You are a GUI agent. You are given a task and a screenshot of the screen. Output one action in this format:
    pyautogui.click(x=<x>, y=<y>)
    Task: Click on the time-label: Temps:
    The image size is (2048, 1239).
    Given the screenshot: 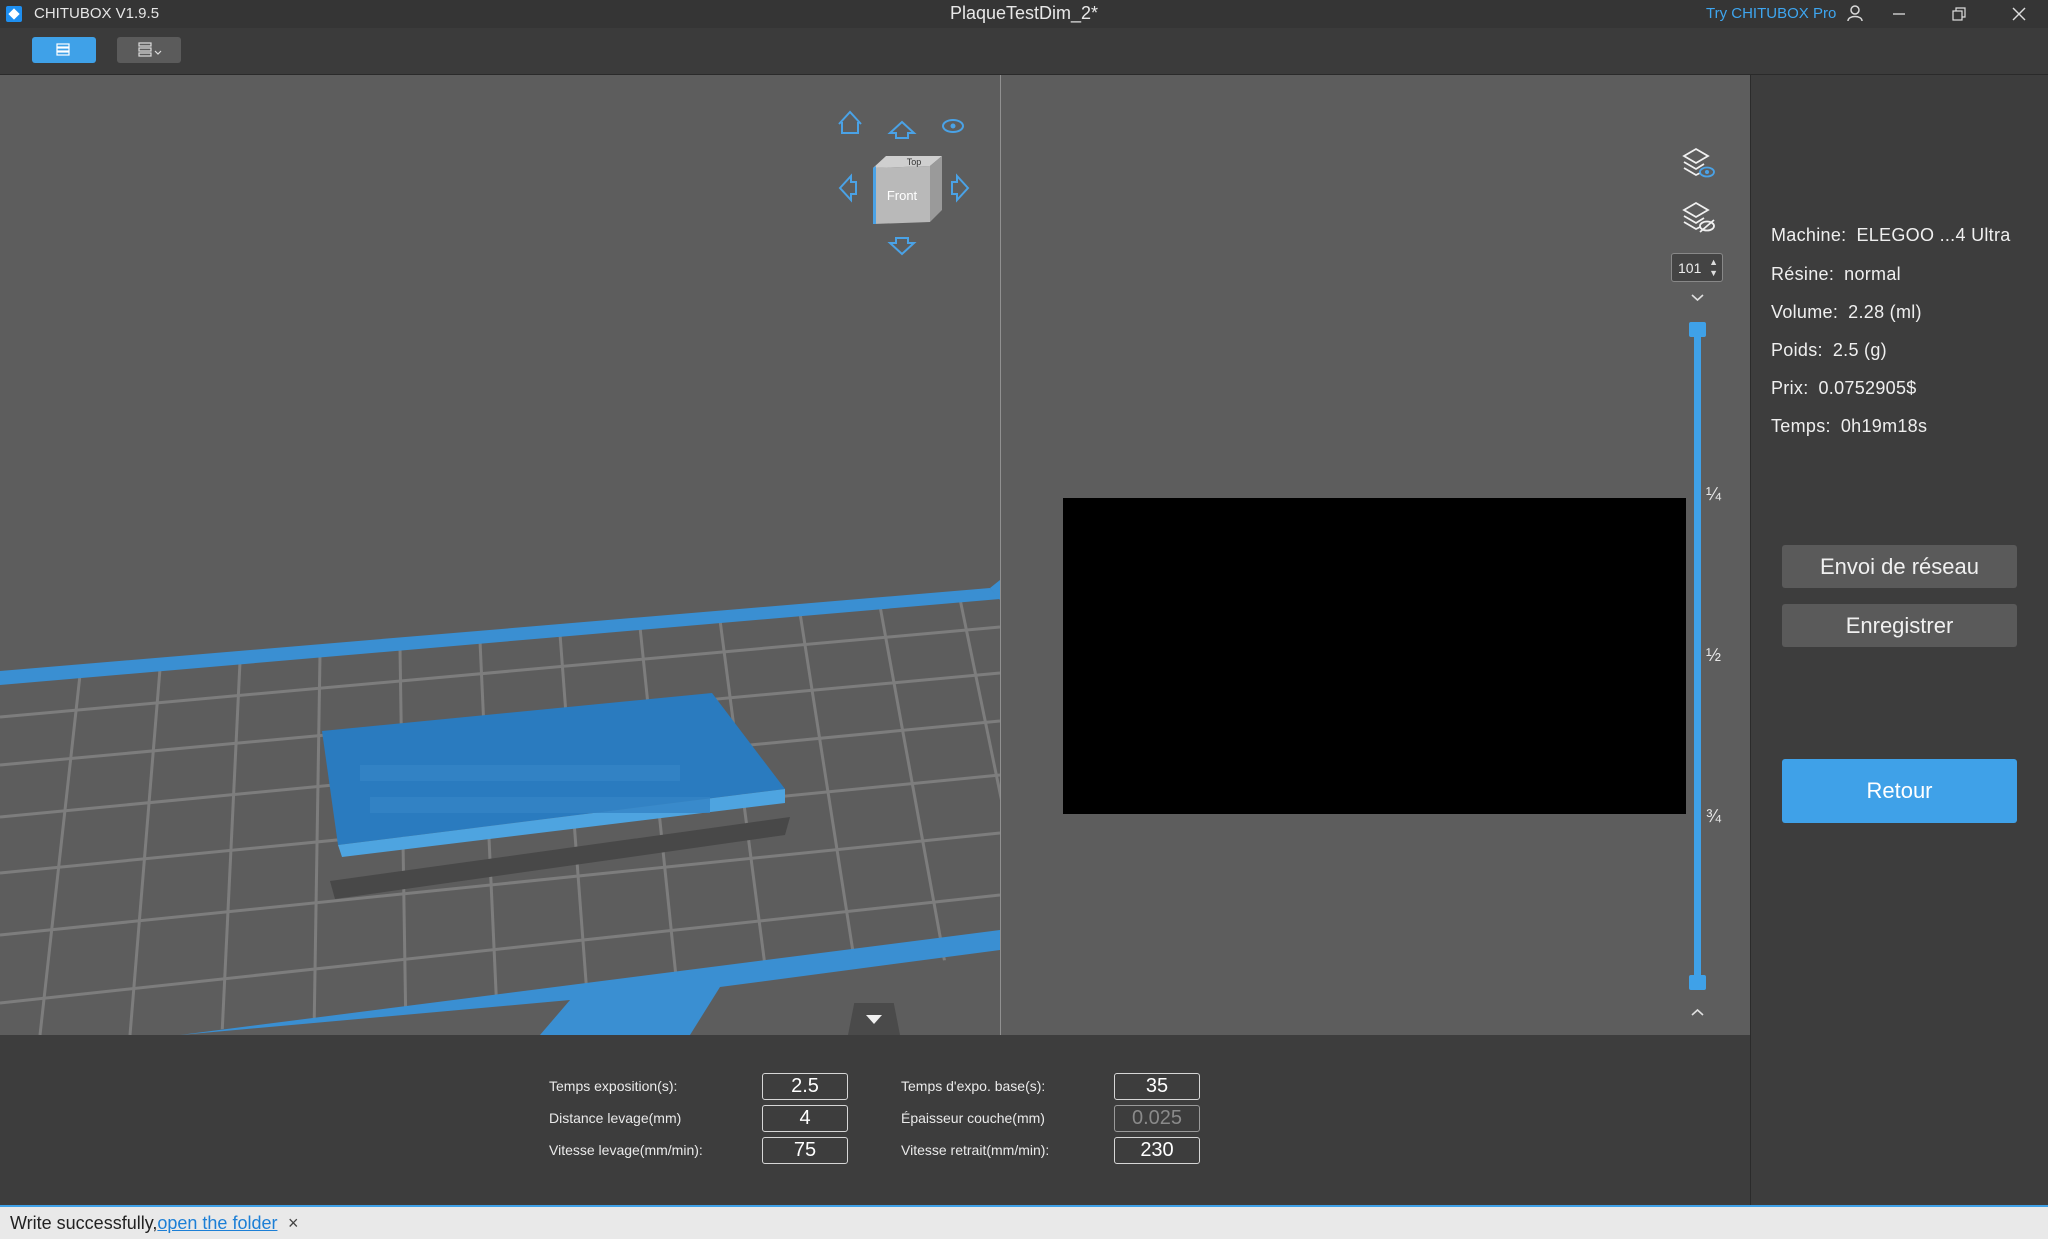 What is the action you would take?
    pyautogui.click(x=1801, y=426)
    